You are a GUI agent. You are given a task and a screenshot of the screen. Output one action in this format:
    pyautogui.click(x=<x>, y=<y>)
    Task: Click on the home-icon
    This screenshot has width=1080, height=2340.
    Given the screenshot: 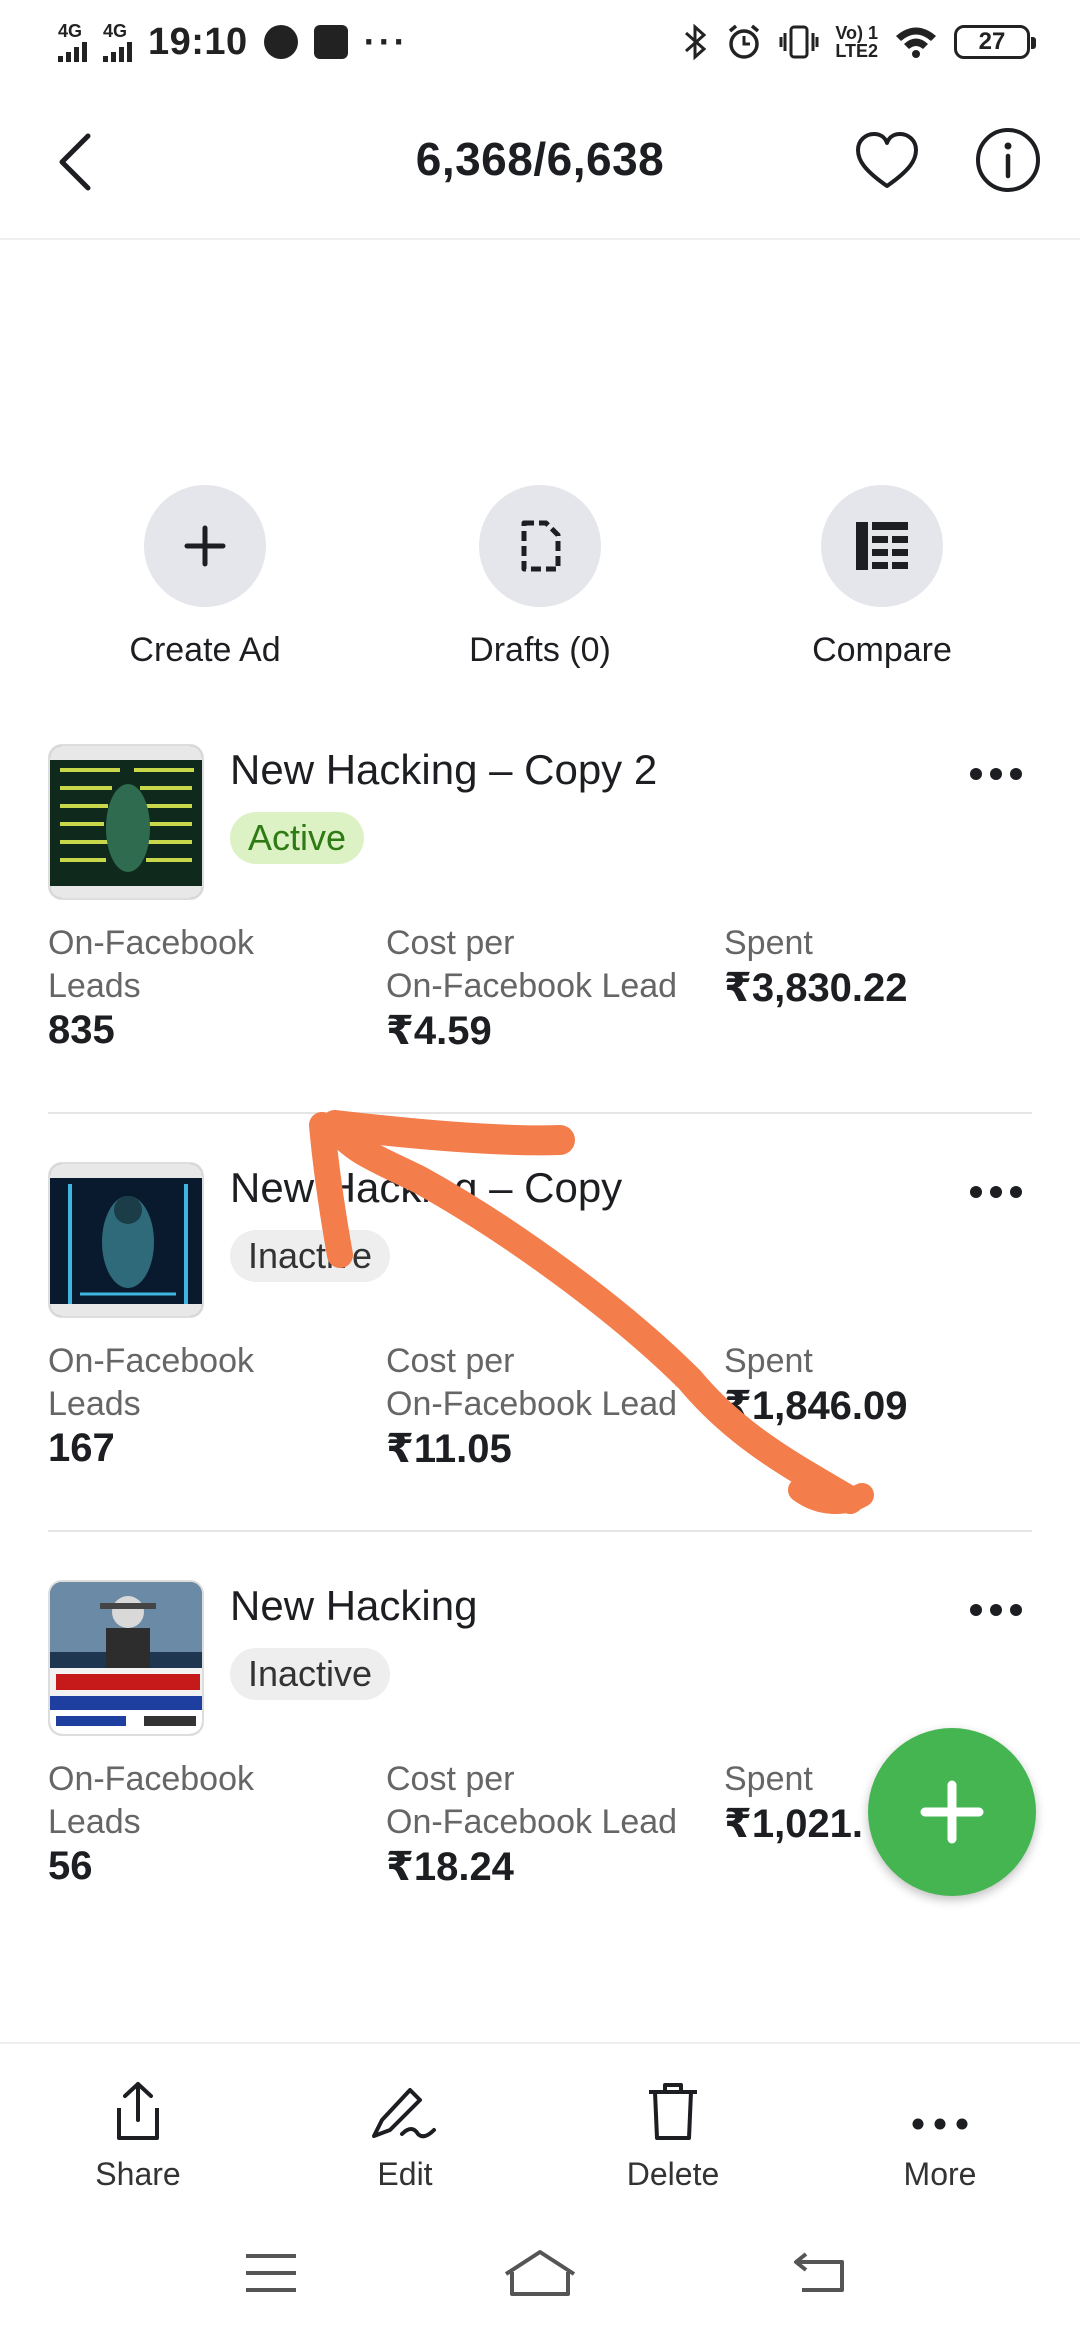 What is the action you would take?
    pyautogui.click(x=540, y=2272)
    